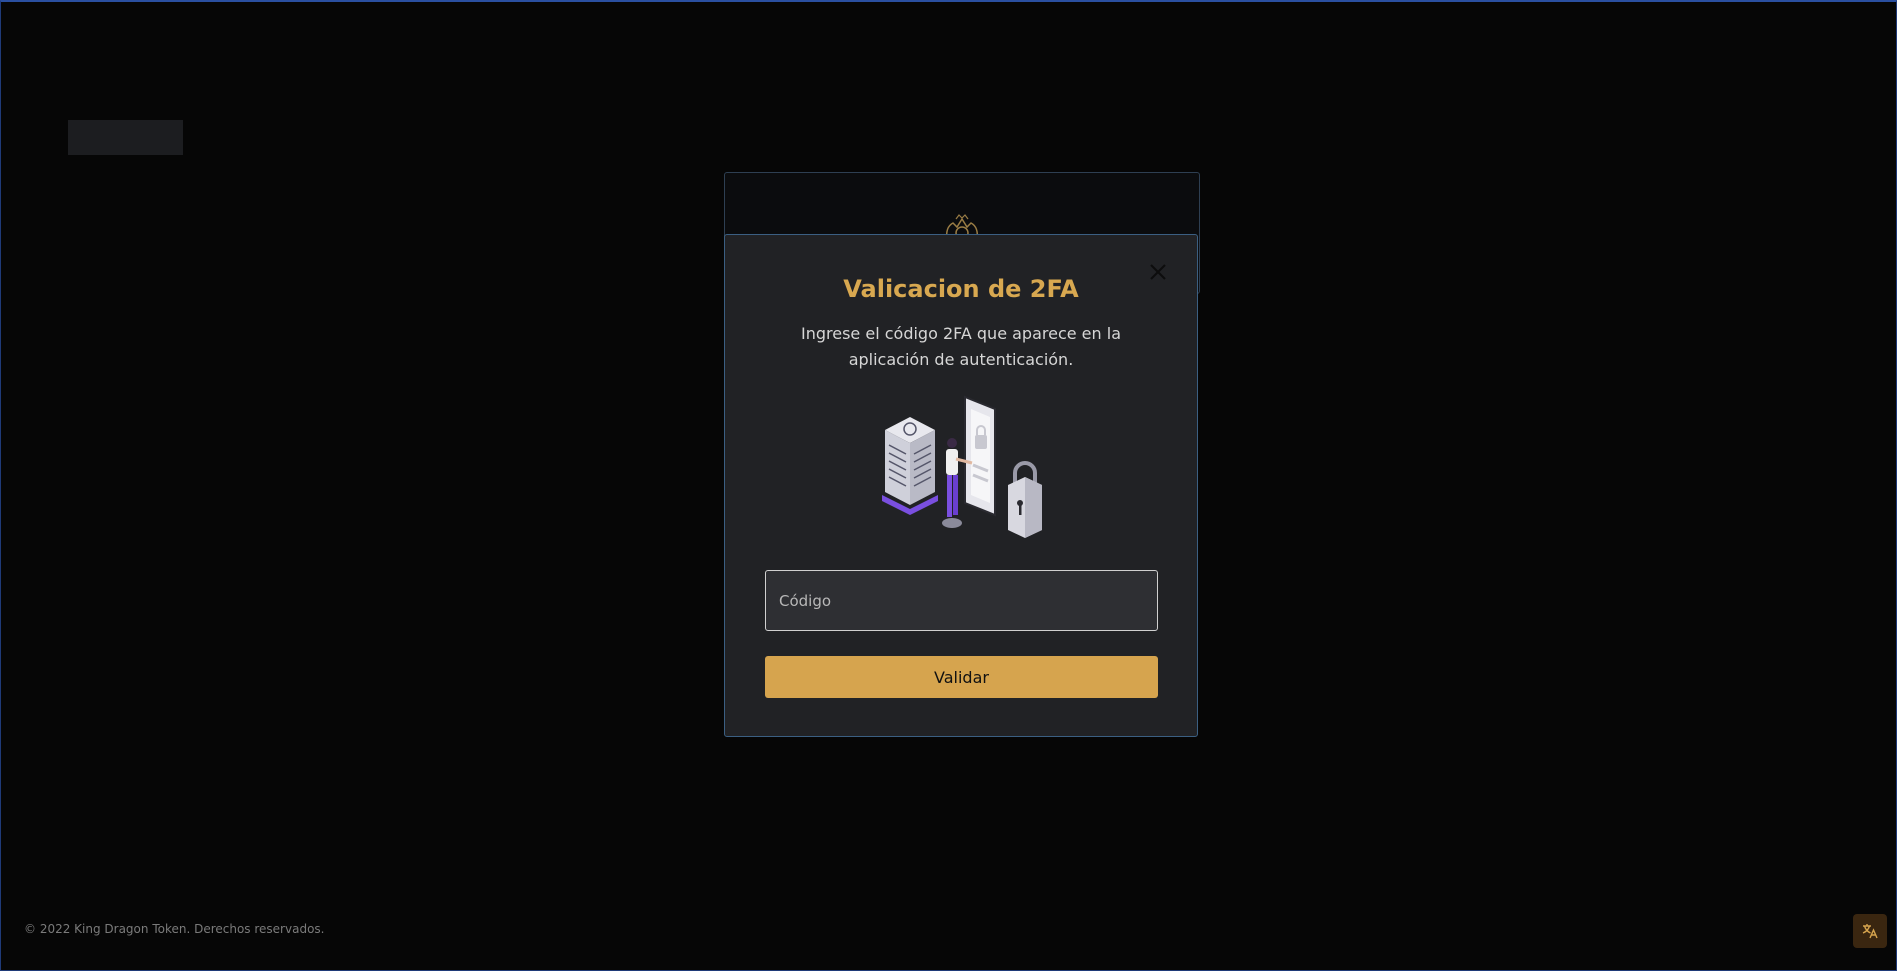  I want to click on security-illustration, so click(962, 466).